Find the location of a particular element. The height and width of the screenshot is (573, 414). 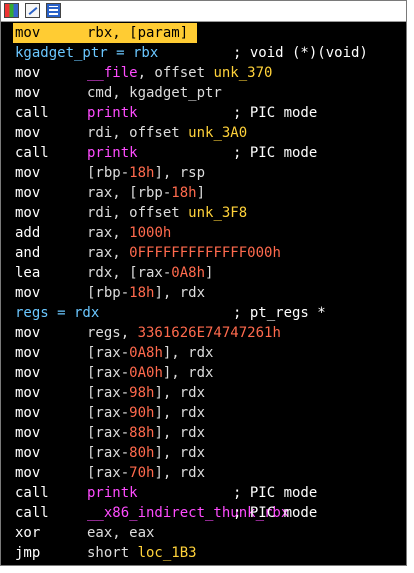

code-line: regs = rdx ; pt_regs * is located at coordinates (210, 313).